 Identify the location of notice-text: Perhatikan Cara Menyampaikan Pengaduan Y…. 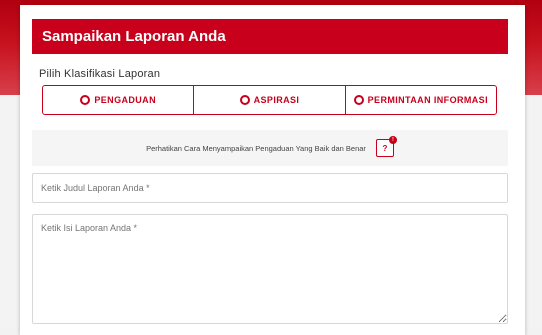
(256, 148).